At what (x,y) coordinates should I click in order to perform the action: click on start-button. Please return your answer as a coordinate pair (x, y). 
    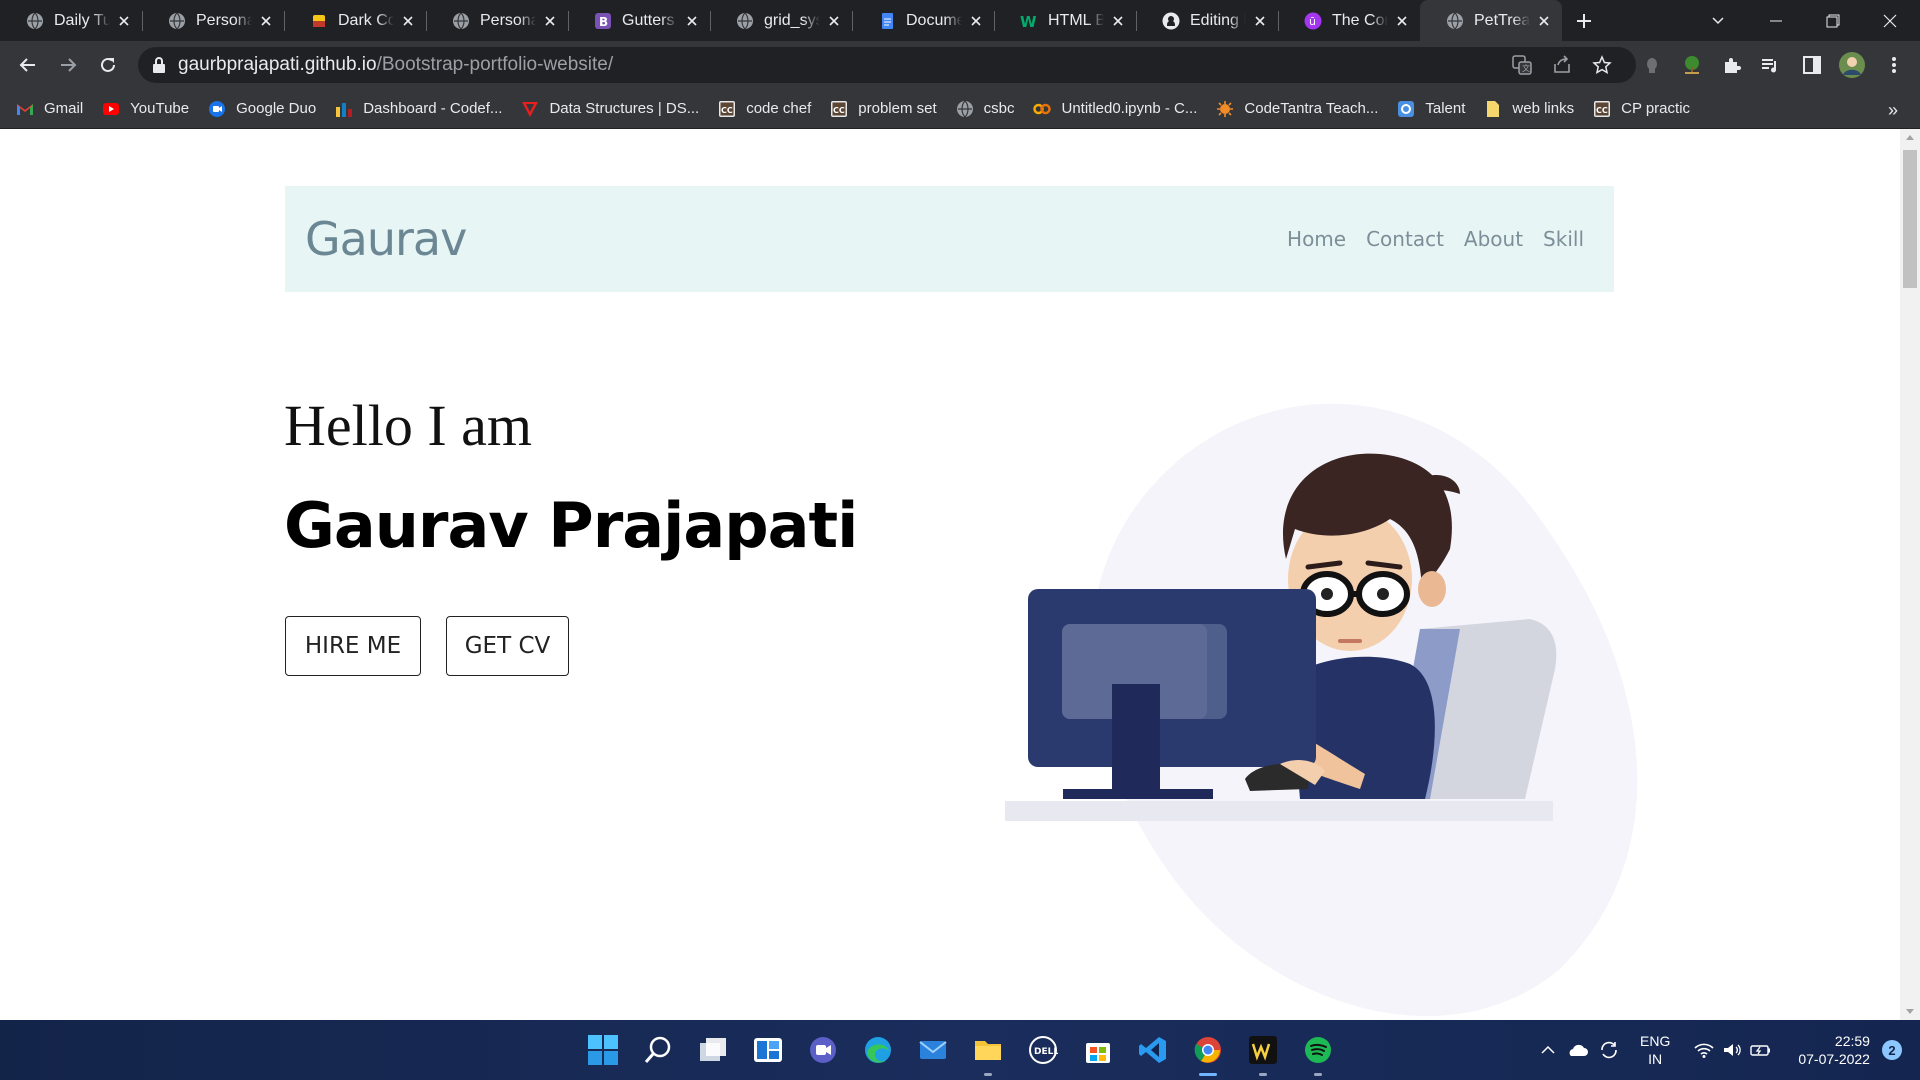
    Looking at the image, I should click on (603, 1050).